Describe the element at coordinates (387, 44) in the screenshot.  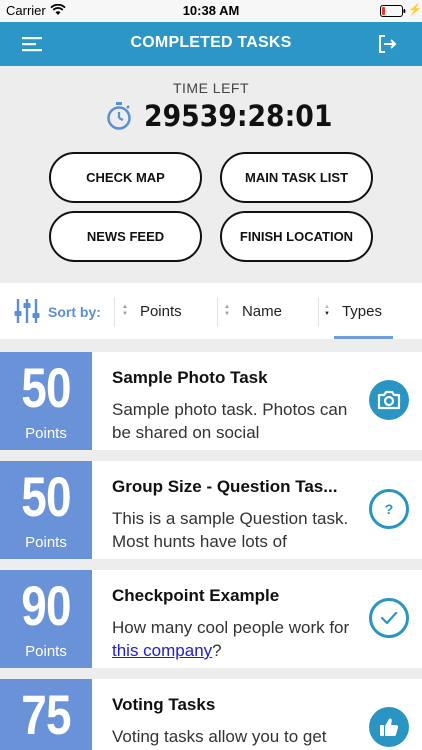
I see `logout-icon` at that location.